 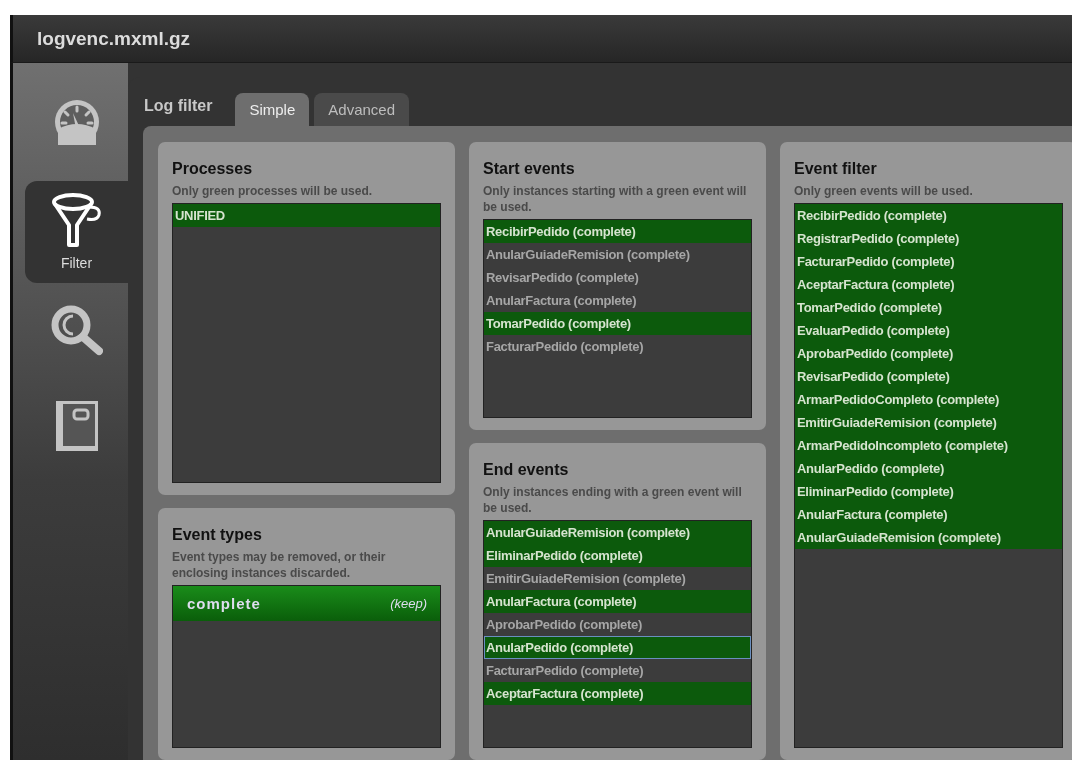 What do you see at coordinates (529, 169) in the screenshot?
I see `panel-title: Start events` at bounding box center [529, 169].